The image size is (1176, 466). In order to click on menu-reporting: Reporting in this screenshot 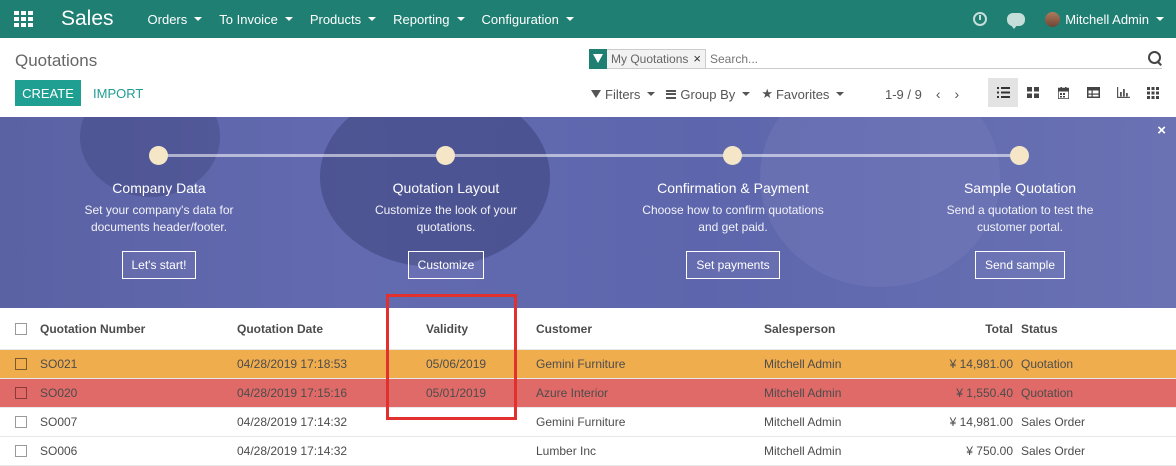, I will do `click(429, 19)`.